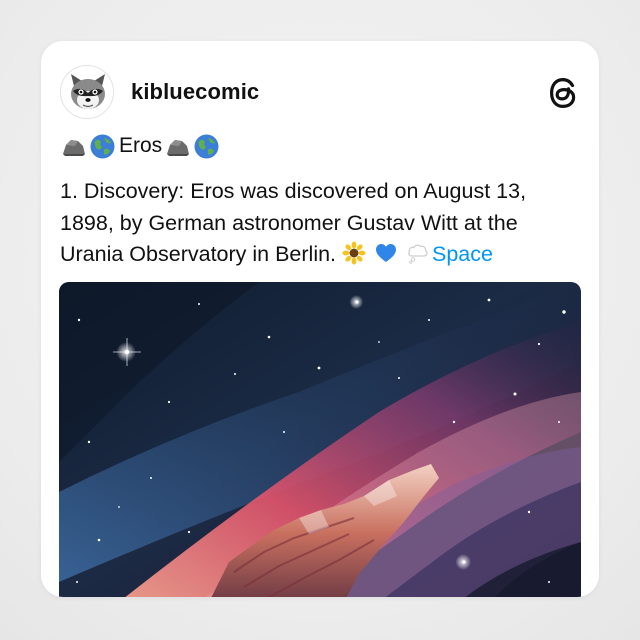 The image size is (640, 640). I want to click on post-title-line: Eros, so click(141, 146).